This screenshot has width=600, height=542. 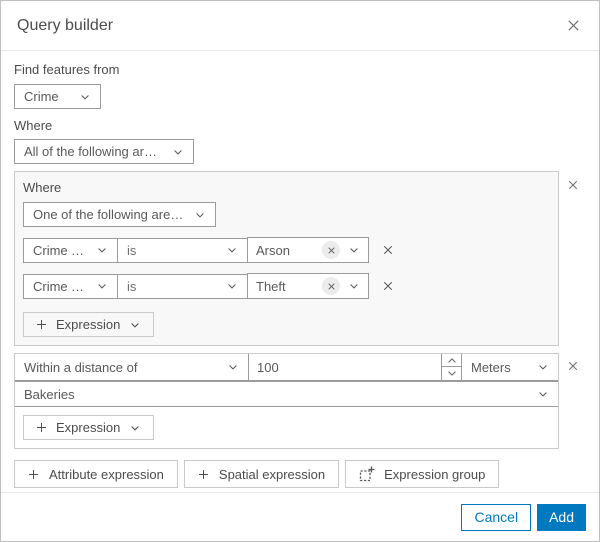 I want to click on stepper-up-button, so click(x=451, y=360).